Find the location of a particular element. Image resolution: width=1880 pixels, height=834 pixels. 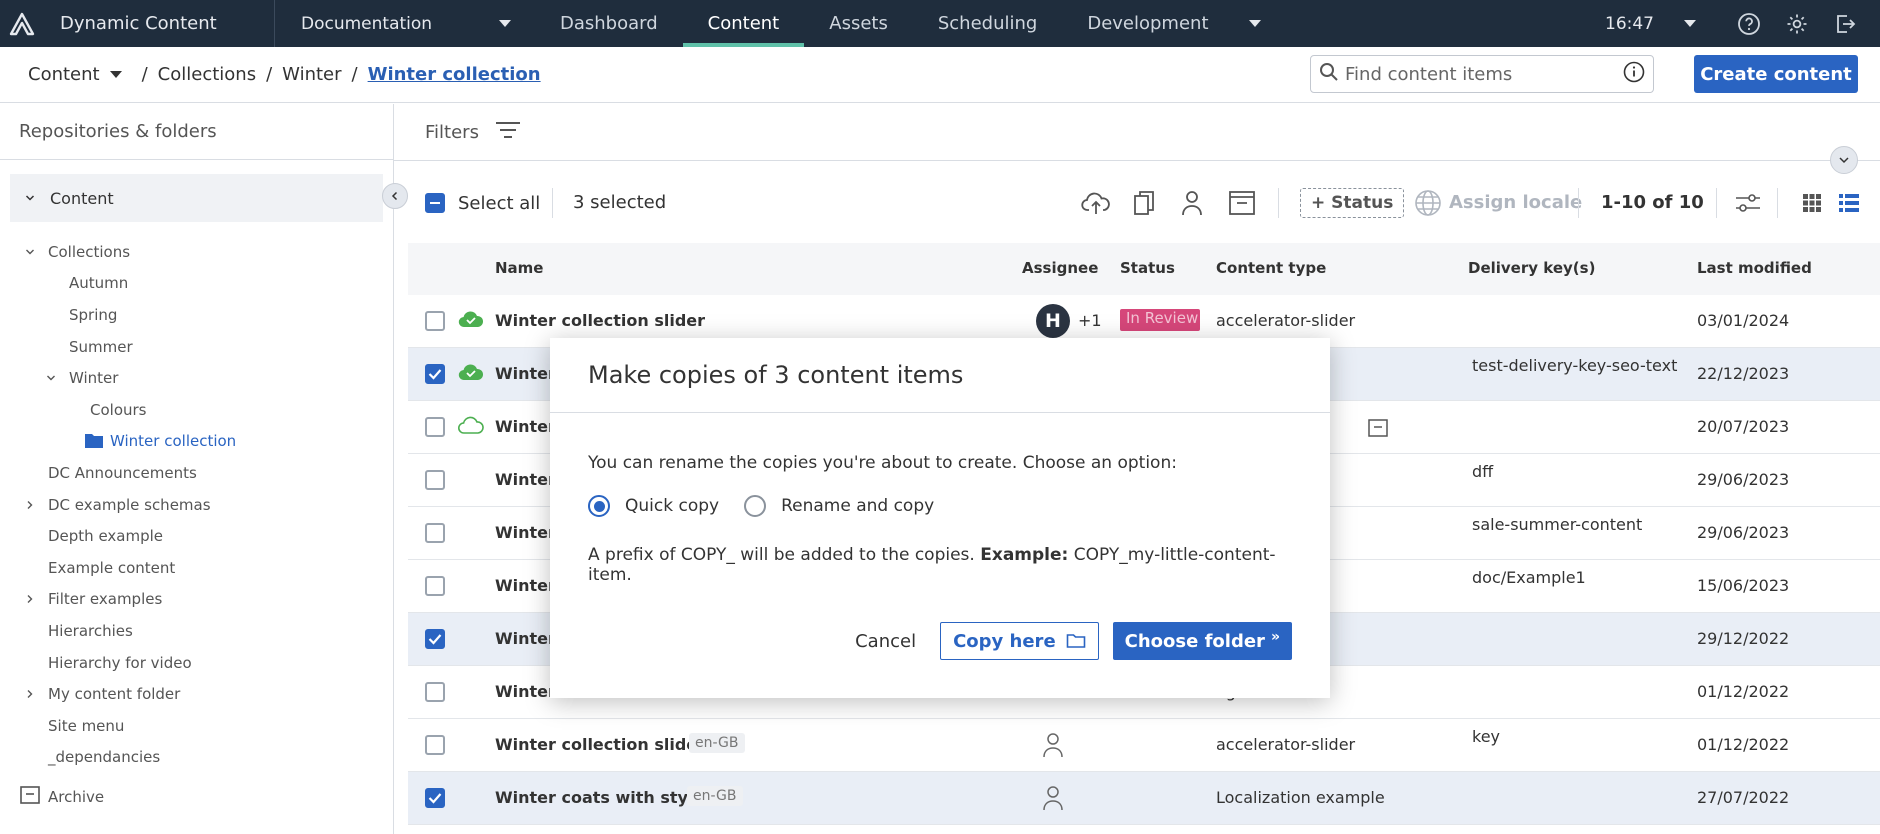

copy-options: Quick copy Rename and copy is located at coordinates (940, 506).